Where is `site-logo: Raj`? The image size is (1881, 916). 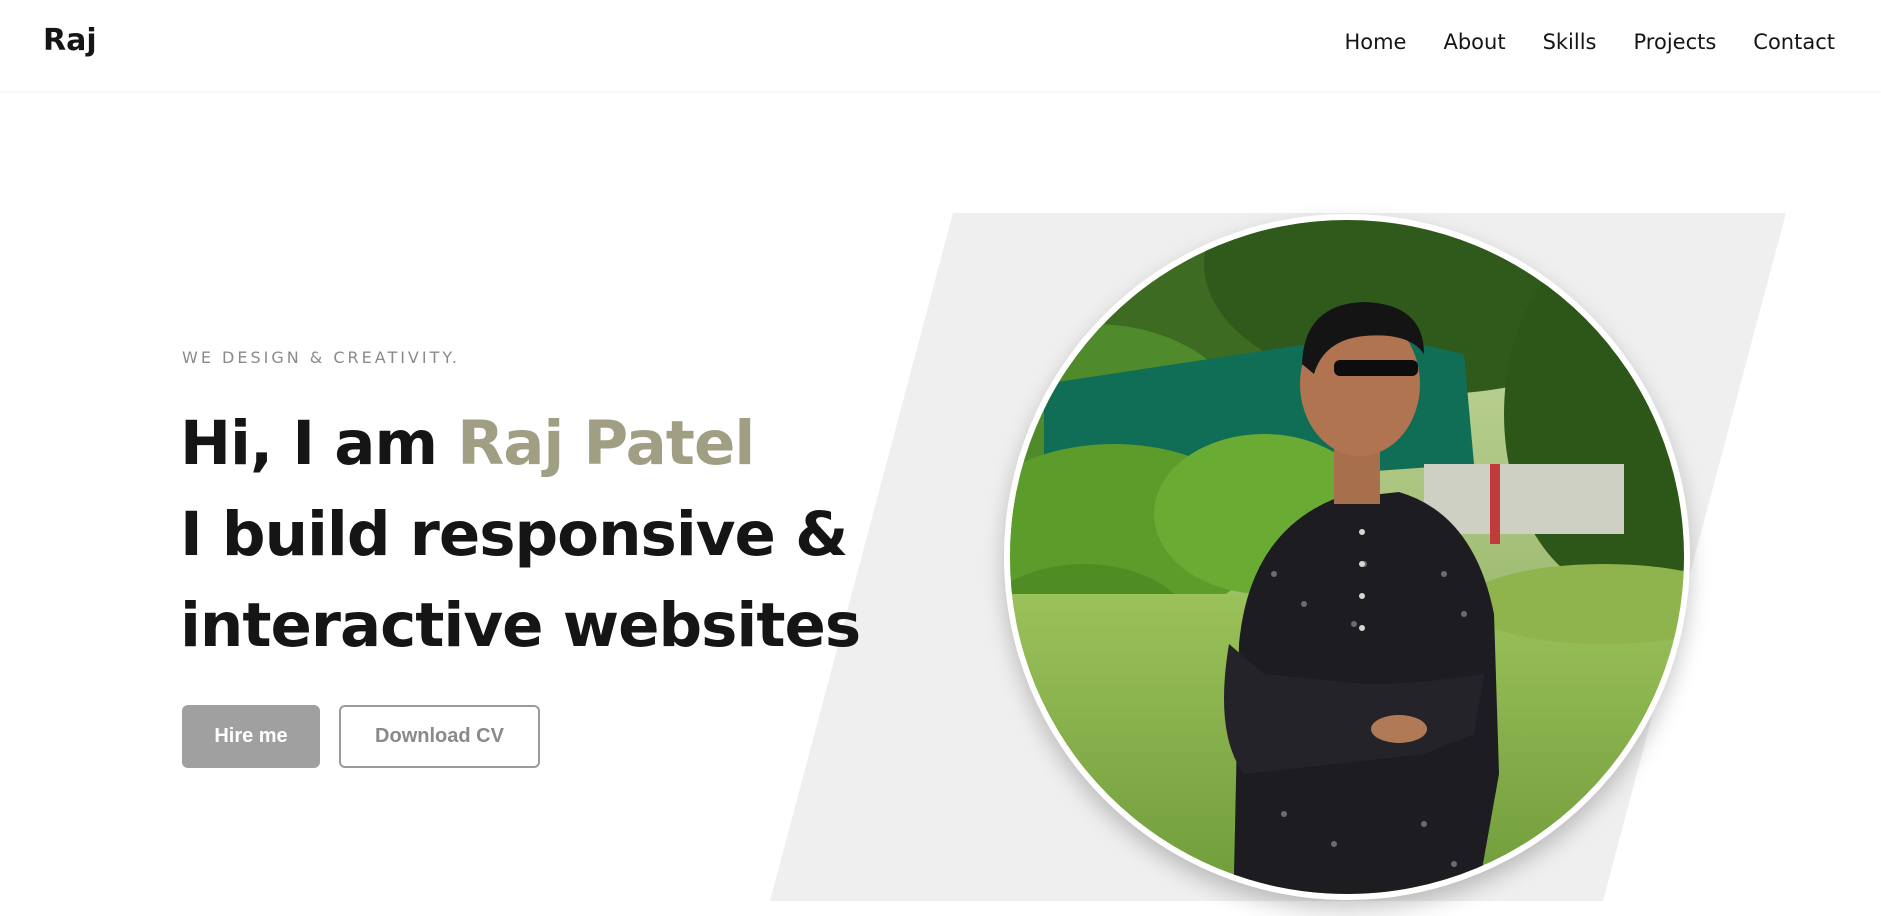 site-logo: Raj is located at coordinates (70, 40).